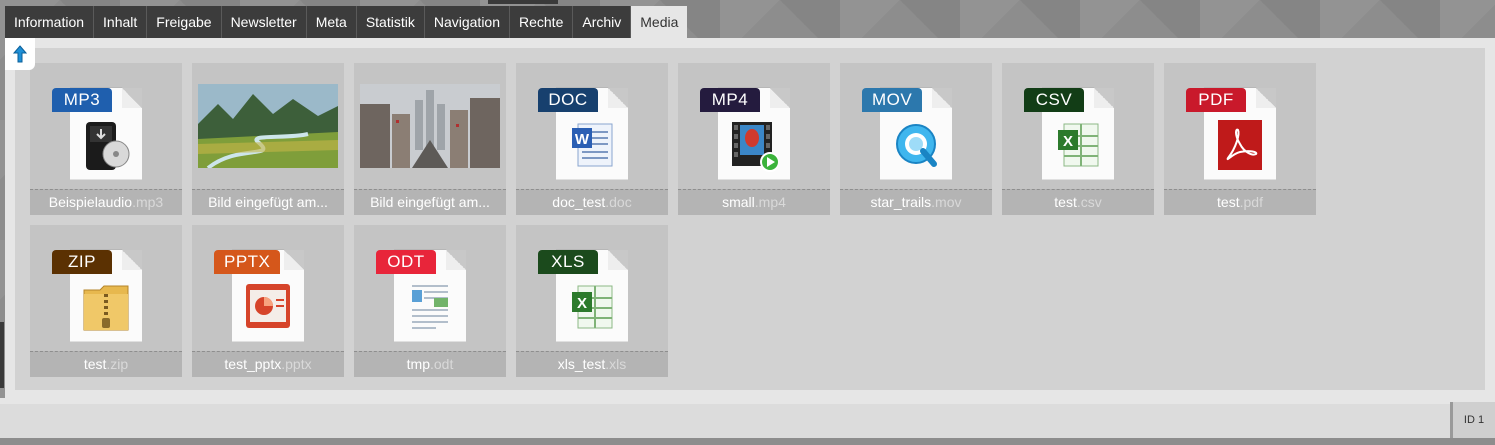 The width and height of the screenshot is (1495, 445). I want to click on file-name-caption: Beispielaudio.mp3, so click(106, 202).